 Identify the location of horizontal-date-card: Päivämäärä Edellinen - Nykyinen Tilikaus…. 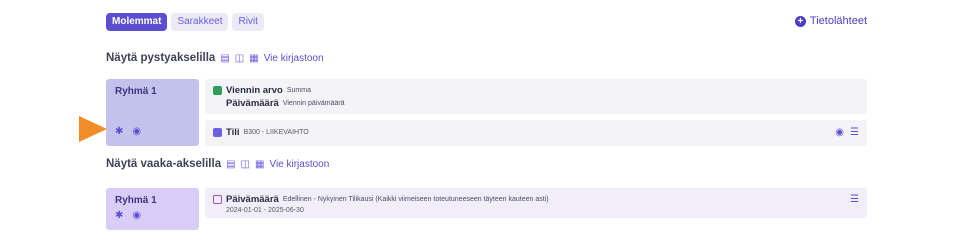
(536, 203).